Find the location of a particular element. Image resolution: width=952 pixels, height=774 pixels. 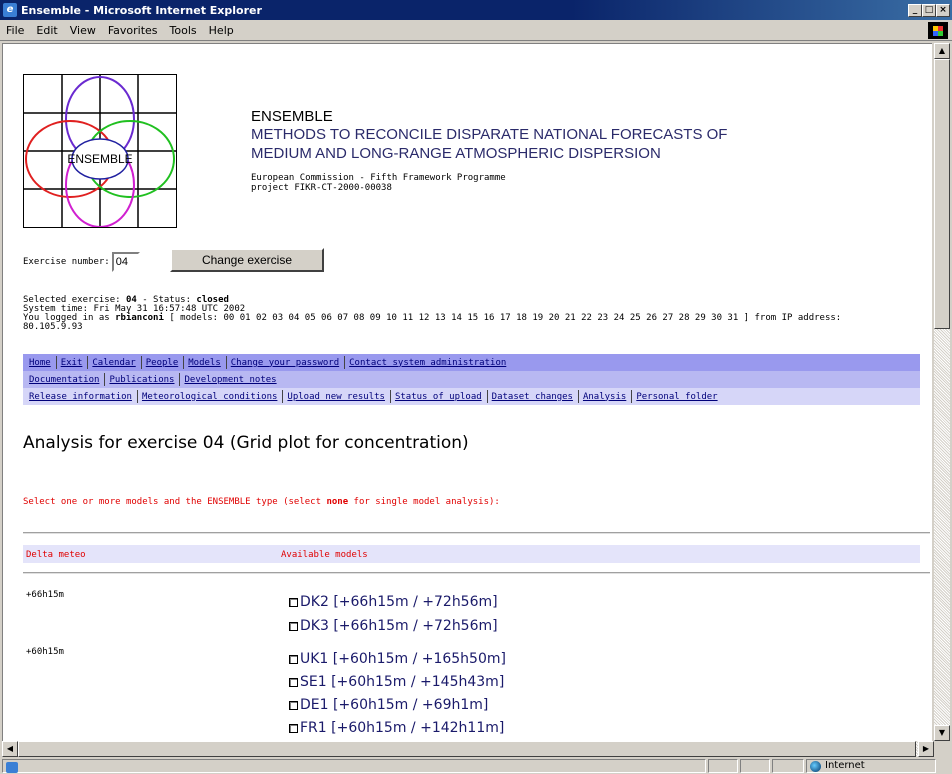

menu-favorites: Favorites is located at coordinates (133, 30).